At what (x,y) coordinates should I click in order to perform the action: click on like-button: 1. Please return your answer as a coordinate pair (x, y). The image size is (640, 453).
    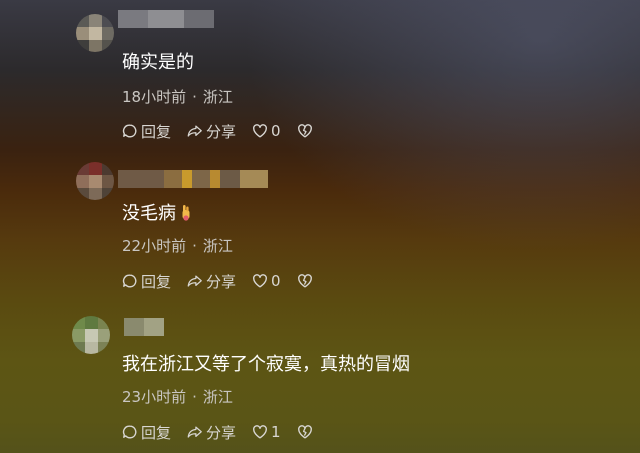
    Looking at the image, I should click on (266, 432).